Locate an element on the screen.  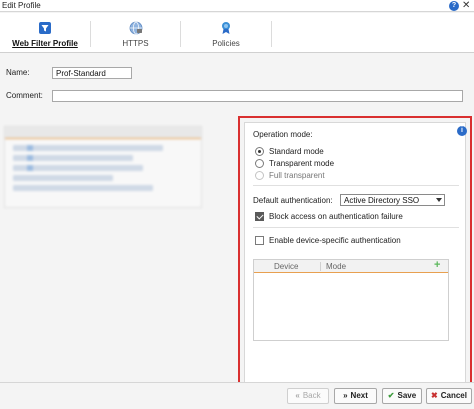
filter-icon is located at coordinates (45, 28).